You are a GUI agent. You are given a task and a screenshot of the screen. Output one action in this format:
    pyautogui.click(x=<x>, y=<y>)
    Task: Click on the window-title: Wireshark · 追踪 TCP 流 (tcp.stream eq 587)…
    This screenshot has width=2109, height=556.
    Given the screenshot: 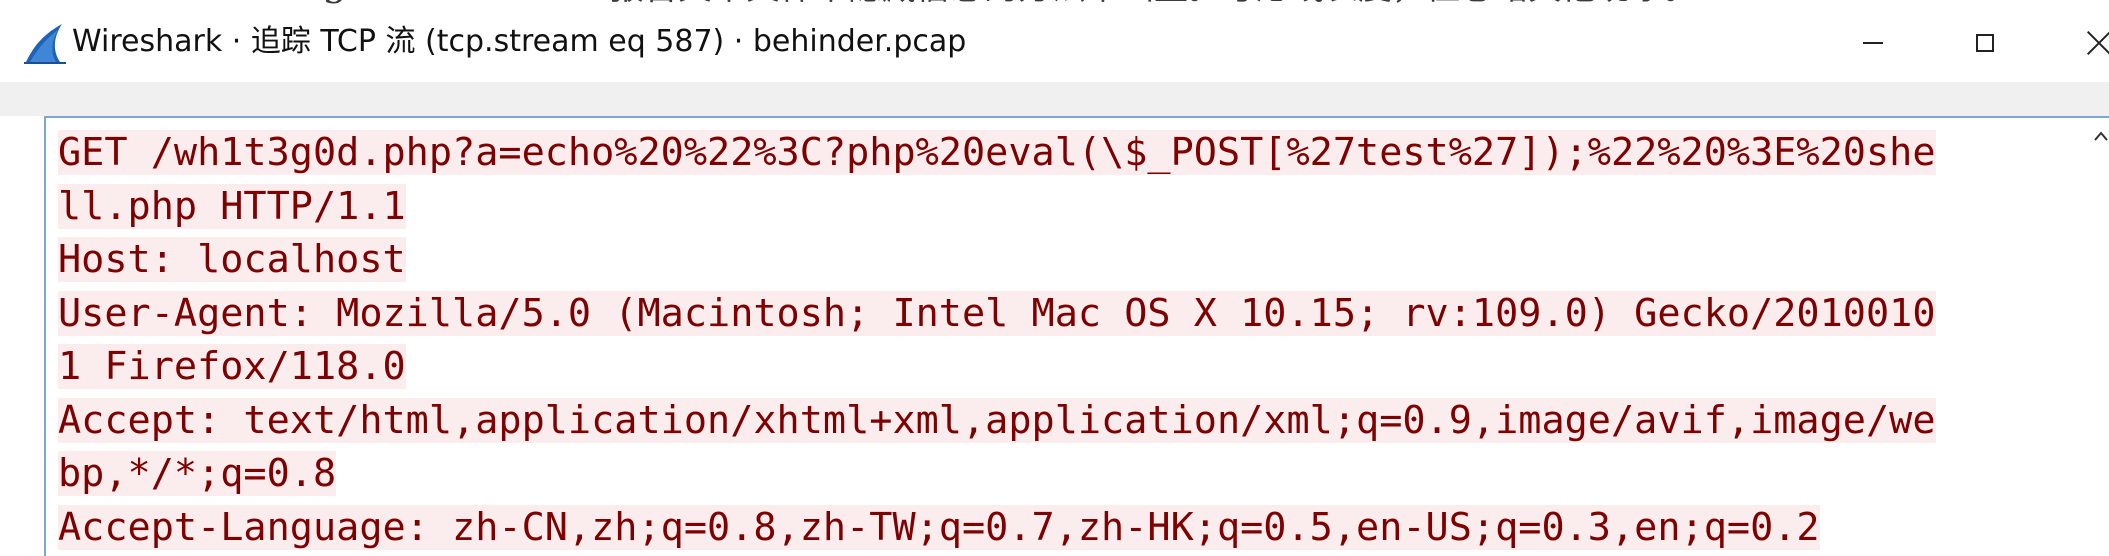 What is the action you would take?
    pyautogui.click(x=519, y=41)
    